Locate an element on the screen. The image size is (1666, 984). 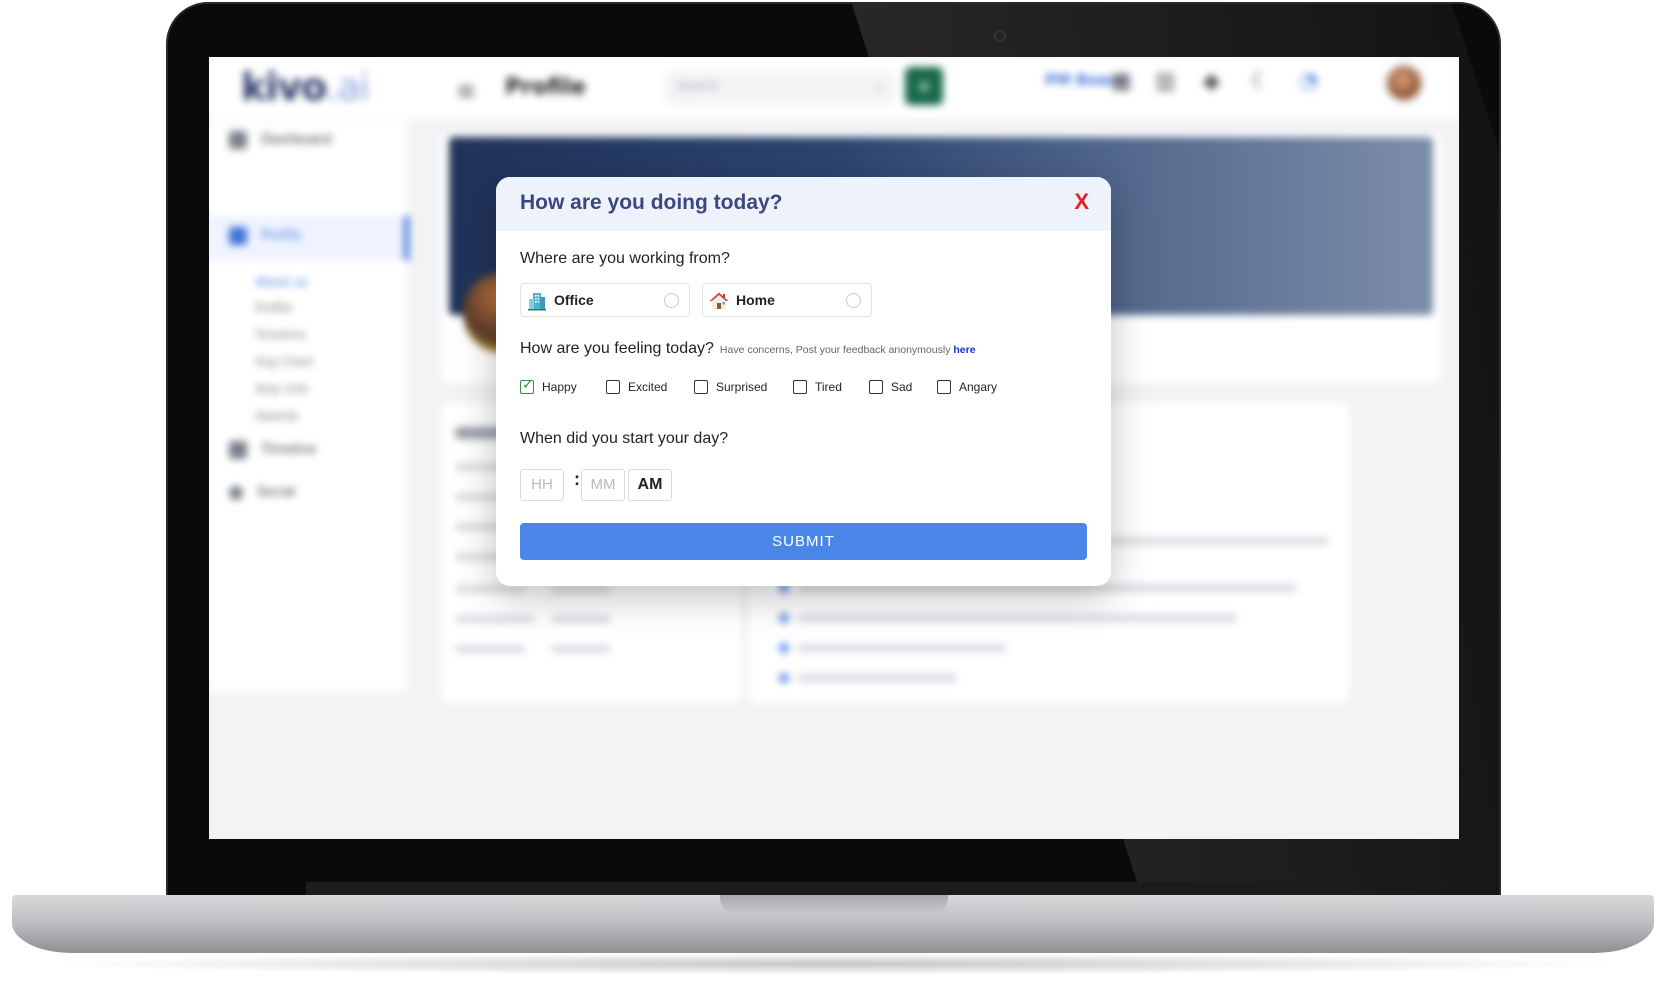
logo-main: kivo is located at coordinates (284, 87).